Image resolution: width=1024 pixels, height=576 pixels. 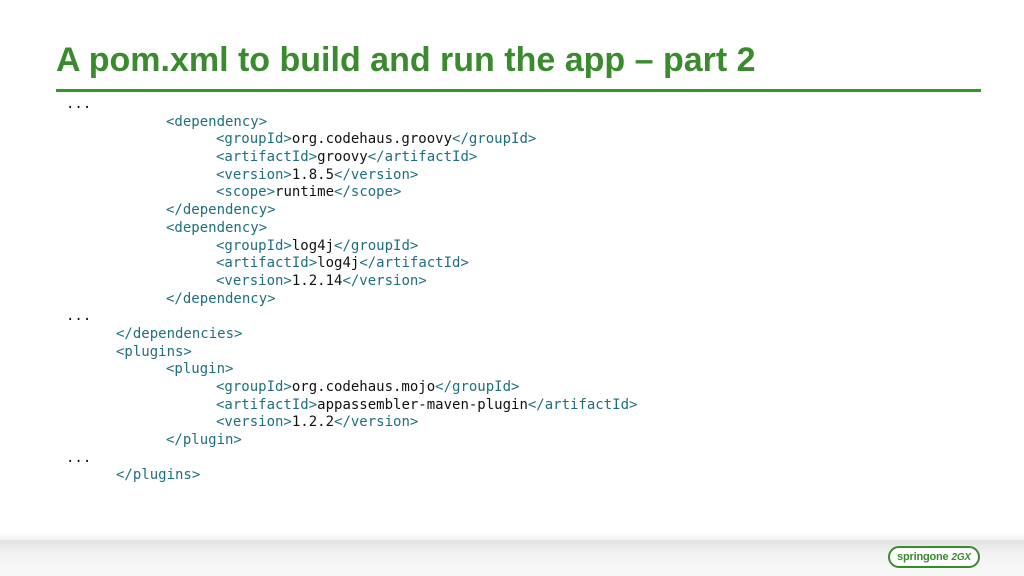 What do you see at coordinates (204, 440) in the screenshot?
I see `xml-tag: </plugin>` at bounding box center [204, 440].